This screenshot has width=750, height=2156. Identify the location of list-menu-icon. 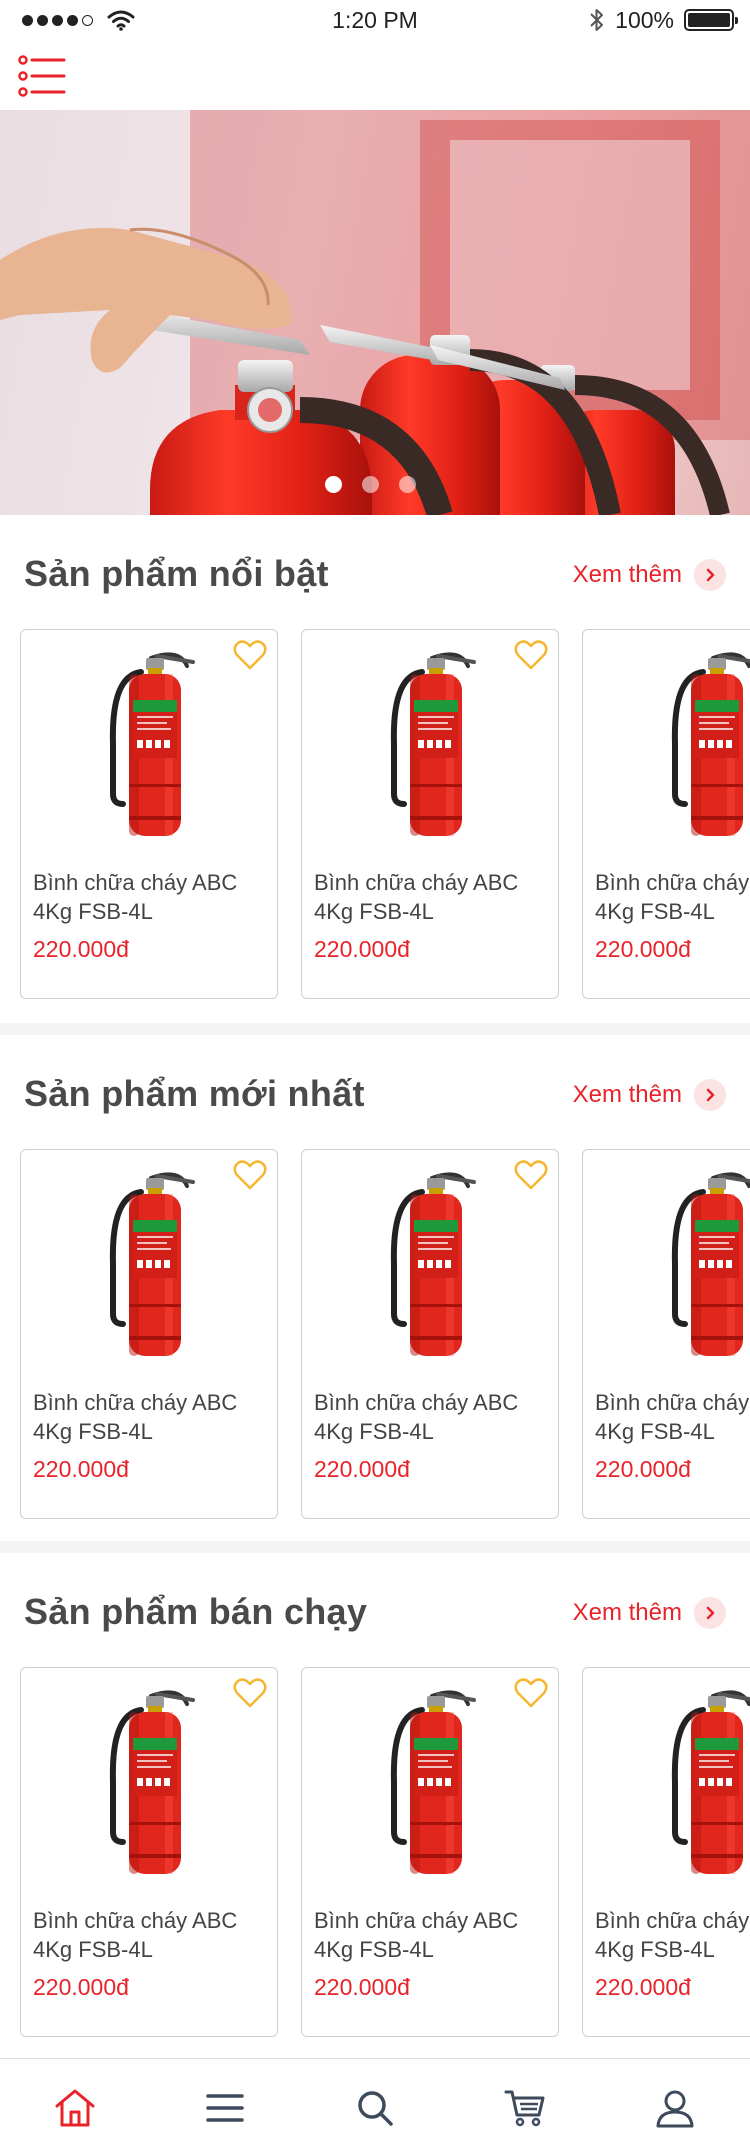
(42, 76).